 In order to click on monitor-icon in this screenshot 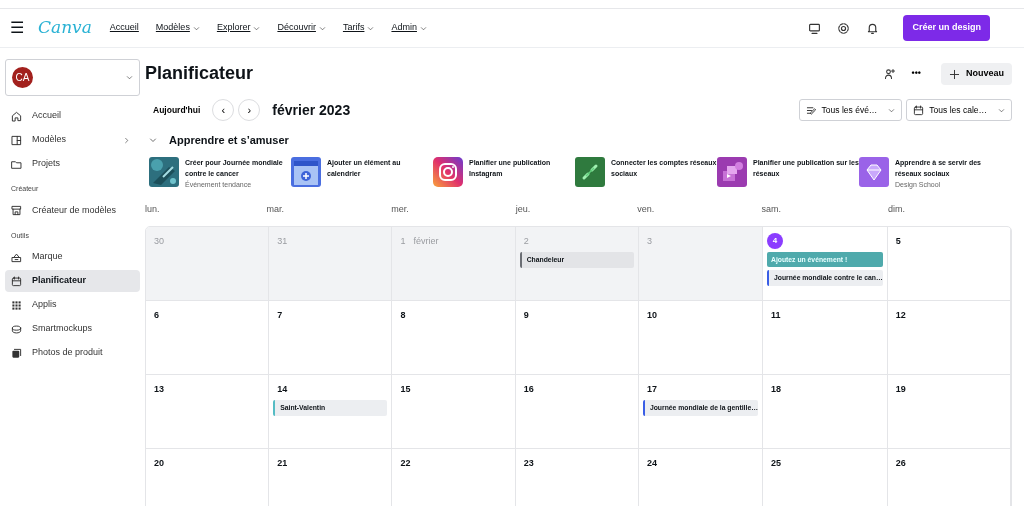, I will do `click(815, 28)`.